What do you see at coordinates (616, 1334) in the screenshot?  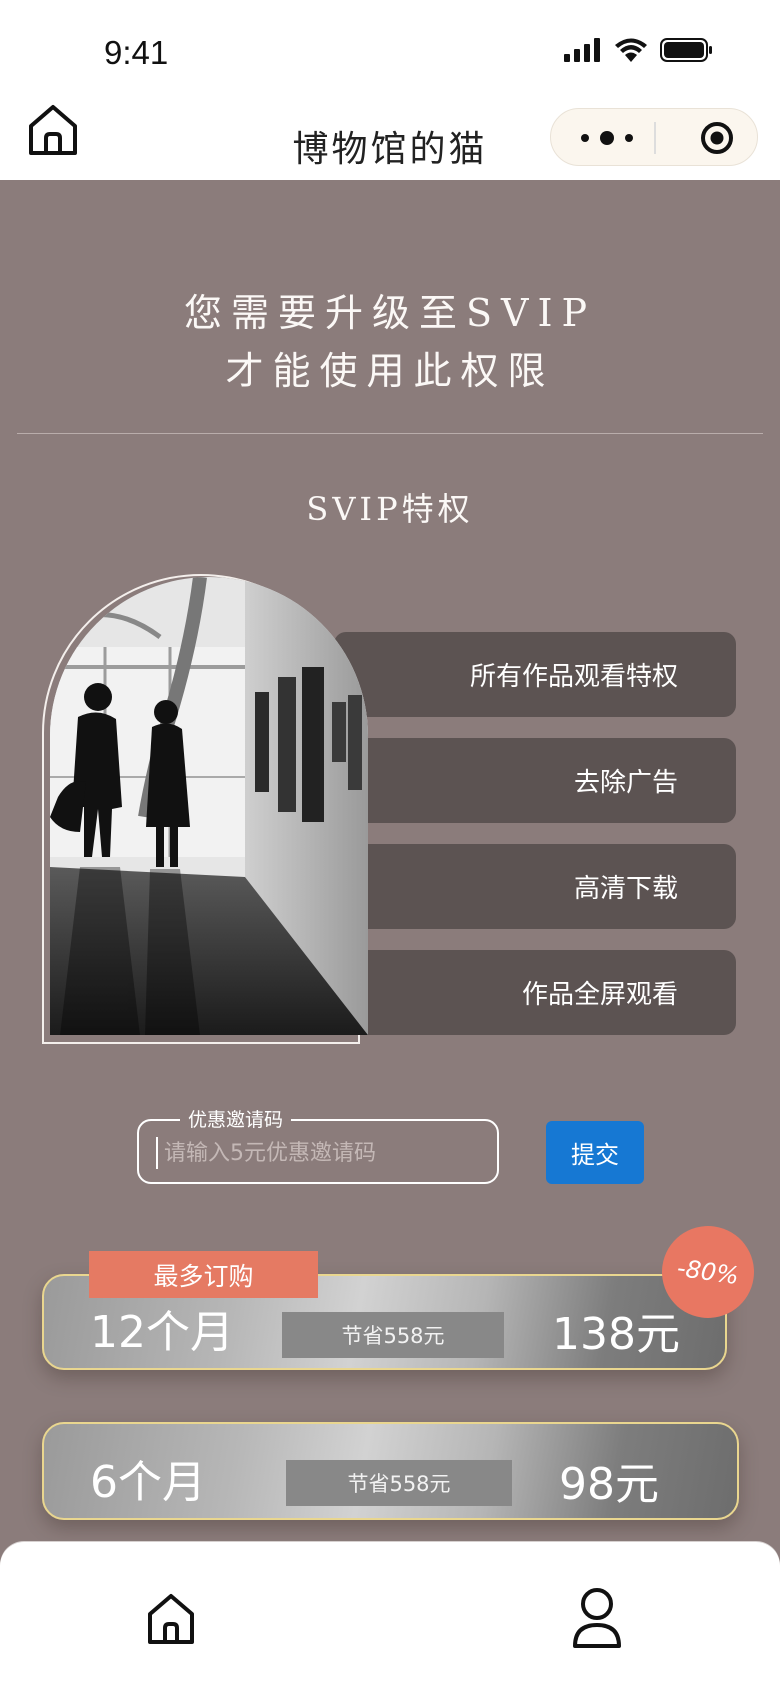 I see `plan-price: 138元` at bounding box center [616, 1334].